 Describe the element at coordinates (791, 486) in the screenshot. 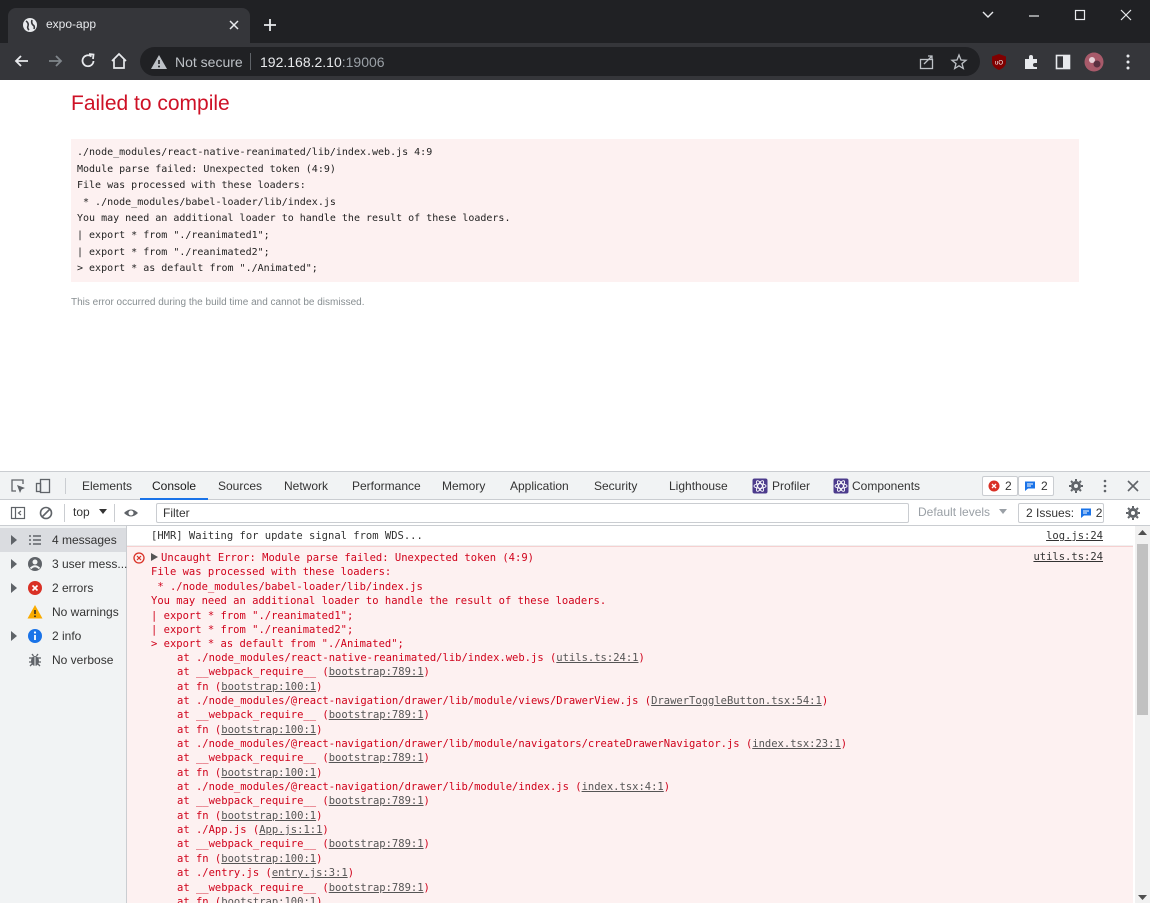

I see `tab-profiler: Profiler` at that location.